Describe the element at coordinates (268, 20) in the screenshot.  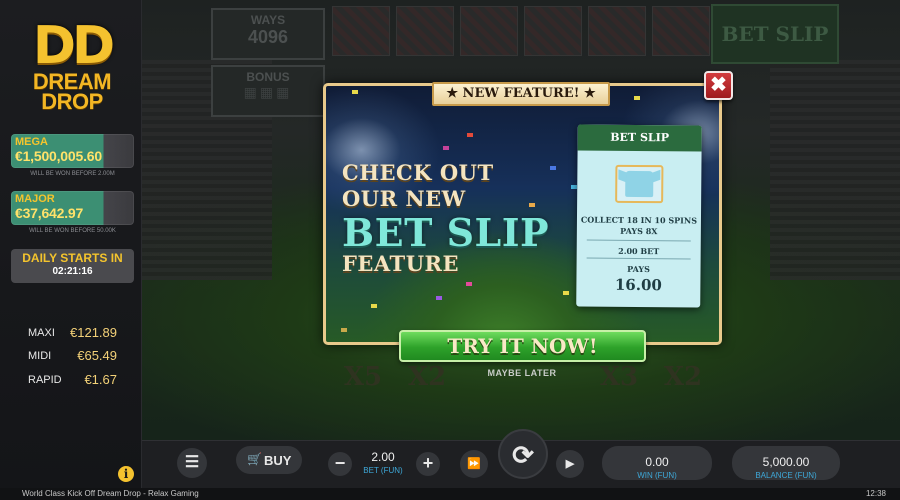
I see `ways-label: WAYS` at that location.